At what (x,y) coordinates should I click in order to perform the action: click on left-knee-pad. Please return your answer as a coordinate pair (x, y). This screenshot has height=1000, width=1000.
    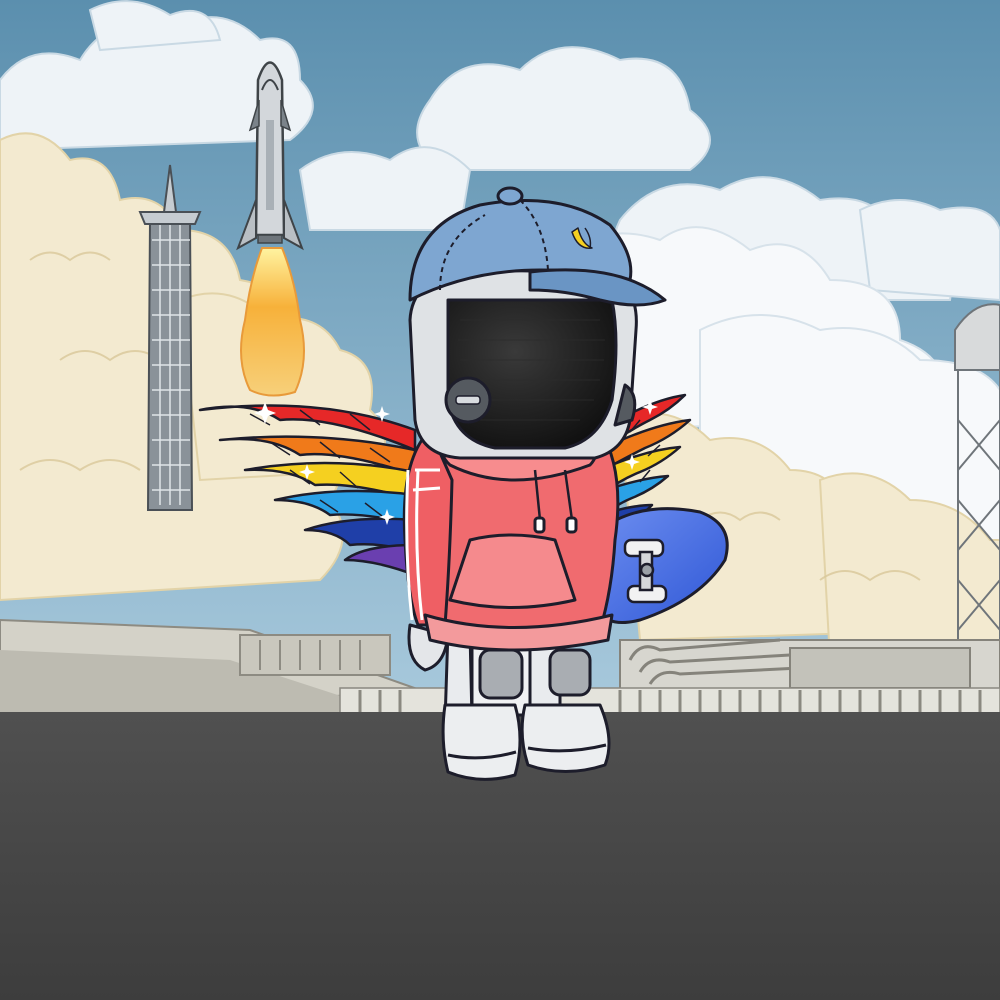
    Looking at the image, I should click on (501, 674).